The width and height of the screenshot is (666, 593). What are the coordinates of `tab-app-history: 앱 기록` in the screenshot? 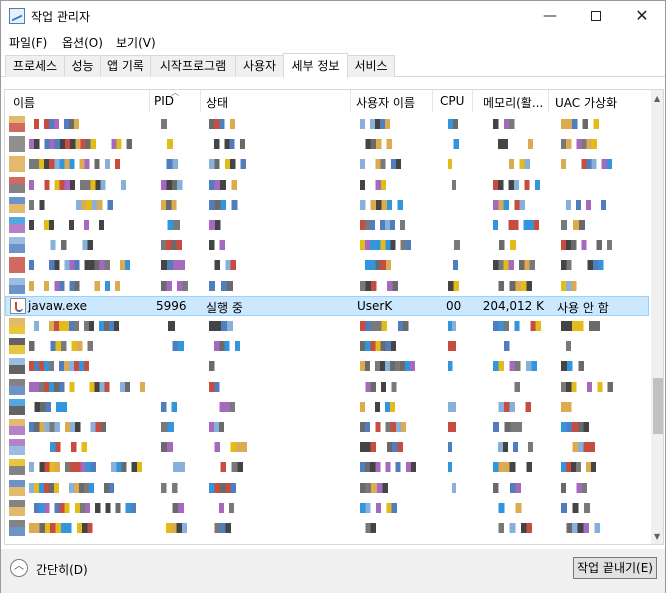 It's located at (125, 66).